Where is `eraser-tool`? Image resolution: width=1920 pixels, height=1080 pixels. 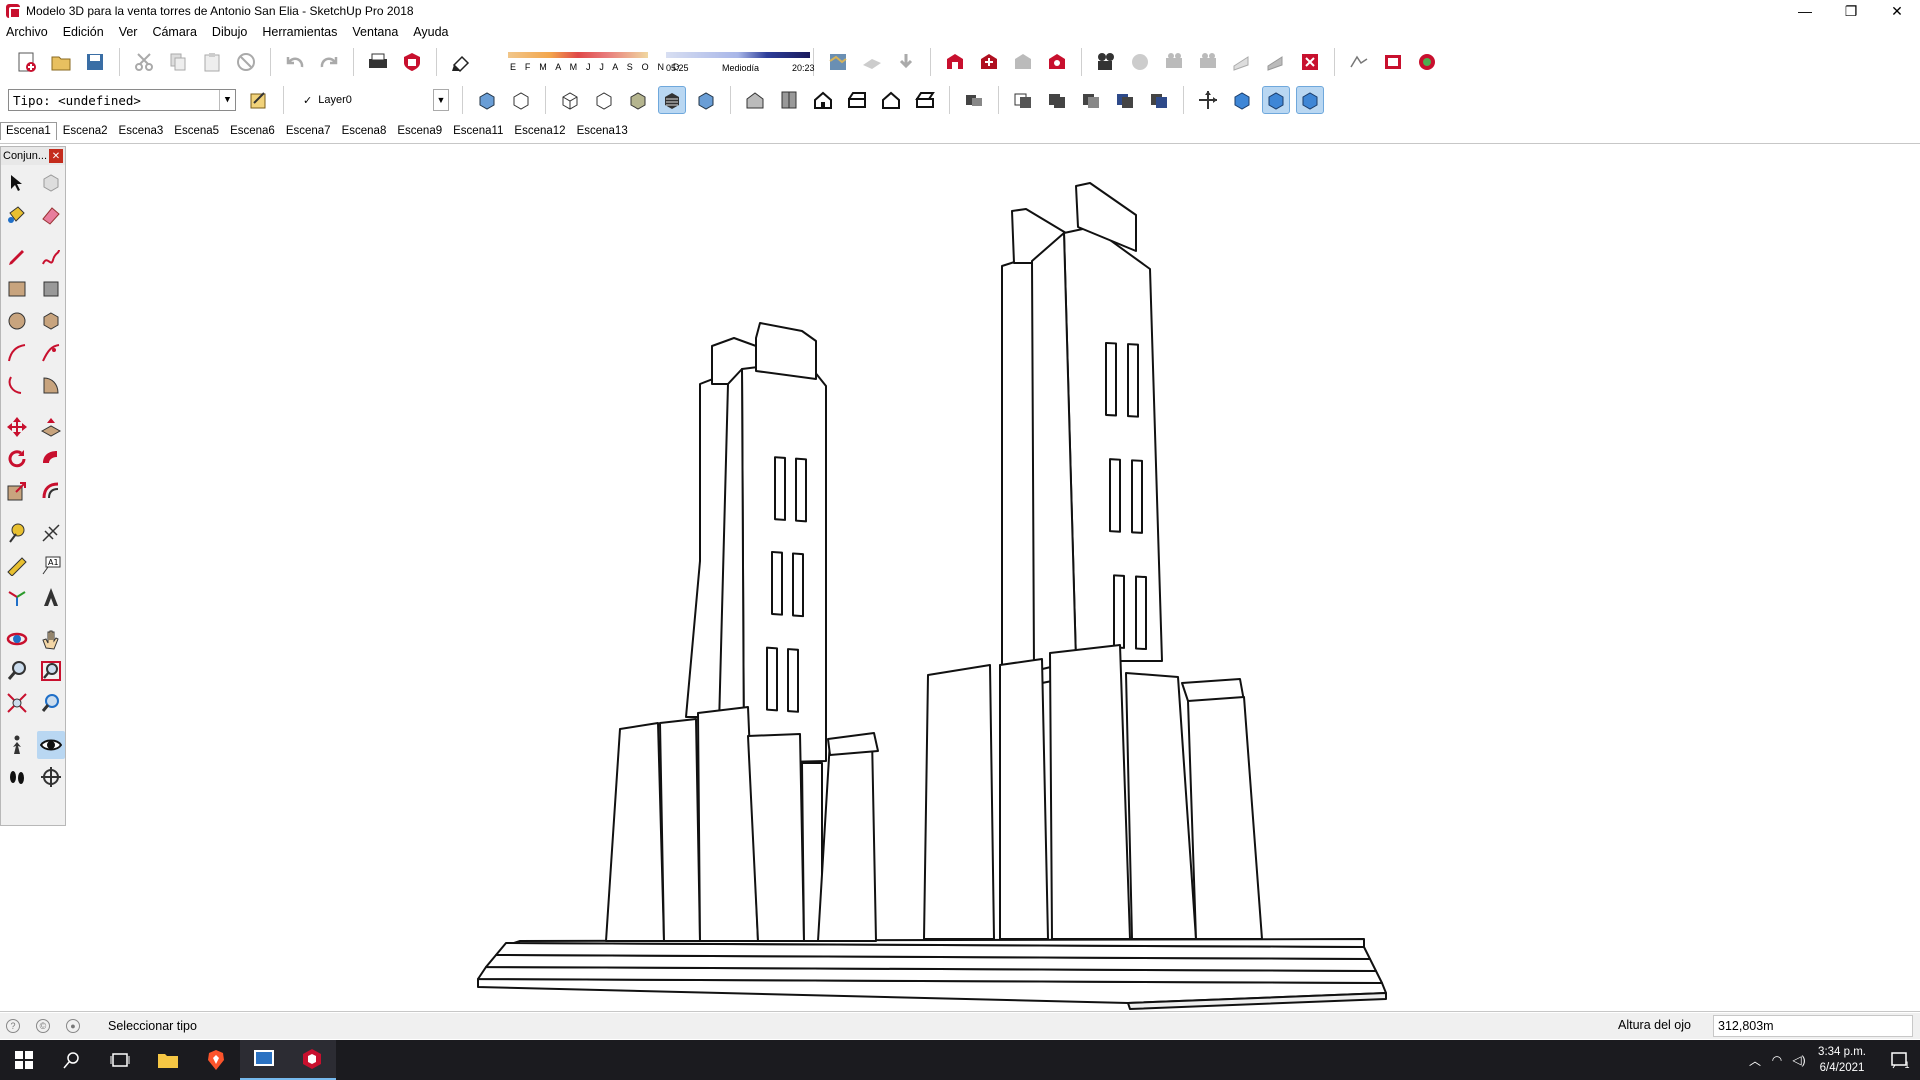
eraser-tool is located at coordinates (51, 215).